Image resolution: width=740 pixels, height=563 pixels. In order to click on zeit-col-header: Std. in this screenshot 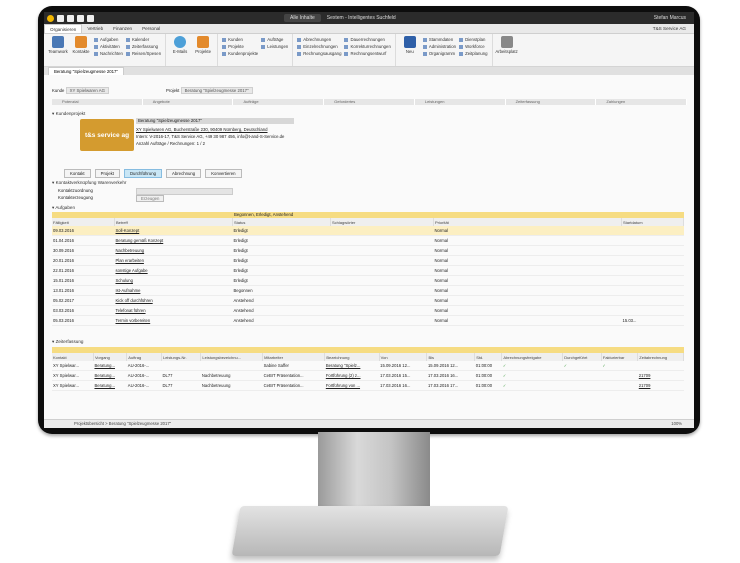, I will do `click(488, 357)`.